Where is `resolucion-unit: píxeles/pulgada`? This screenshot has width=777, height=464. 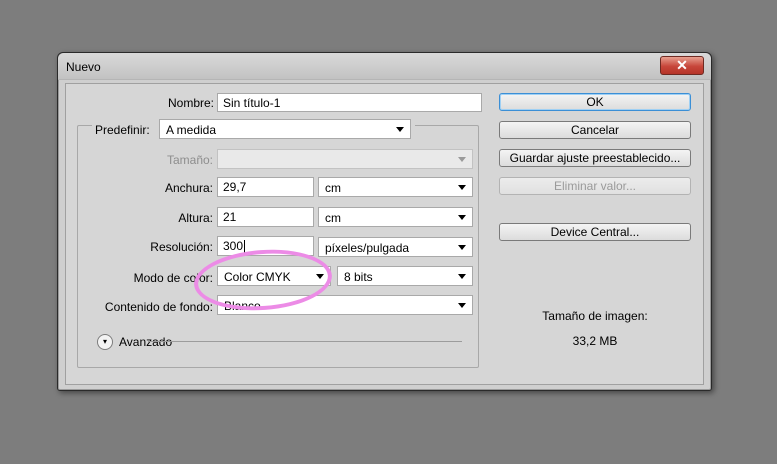
resolucion-unit: píxeles/pulgada is located at coordinates (367, 248).